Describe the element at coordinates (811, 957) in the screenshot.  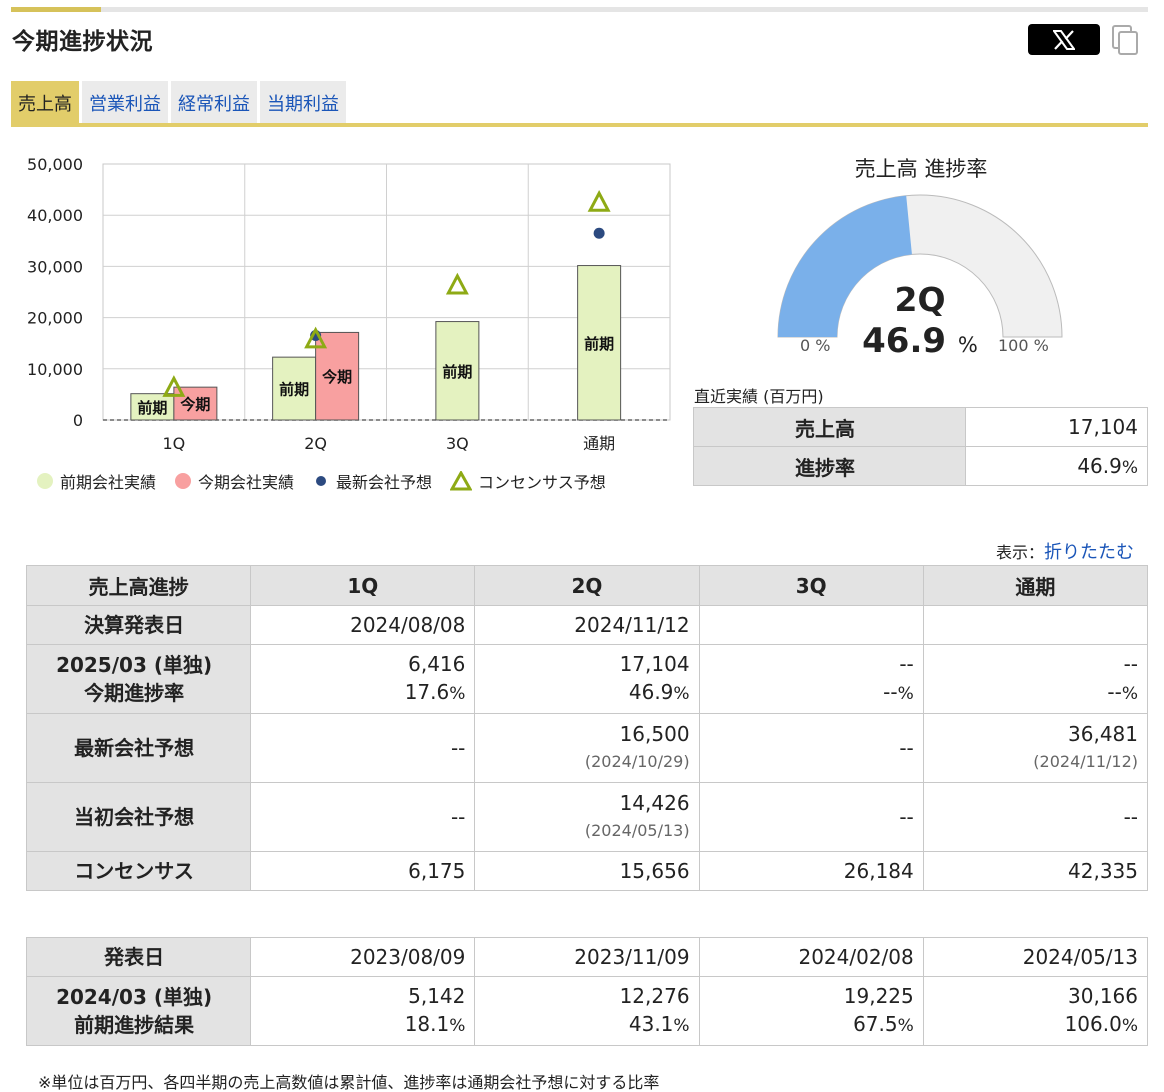
I see `table-cell: 2024/02/08` at that location.